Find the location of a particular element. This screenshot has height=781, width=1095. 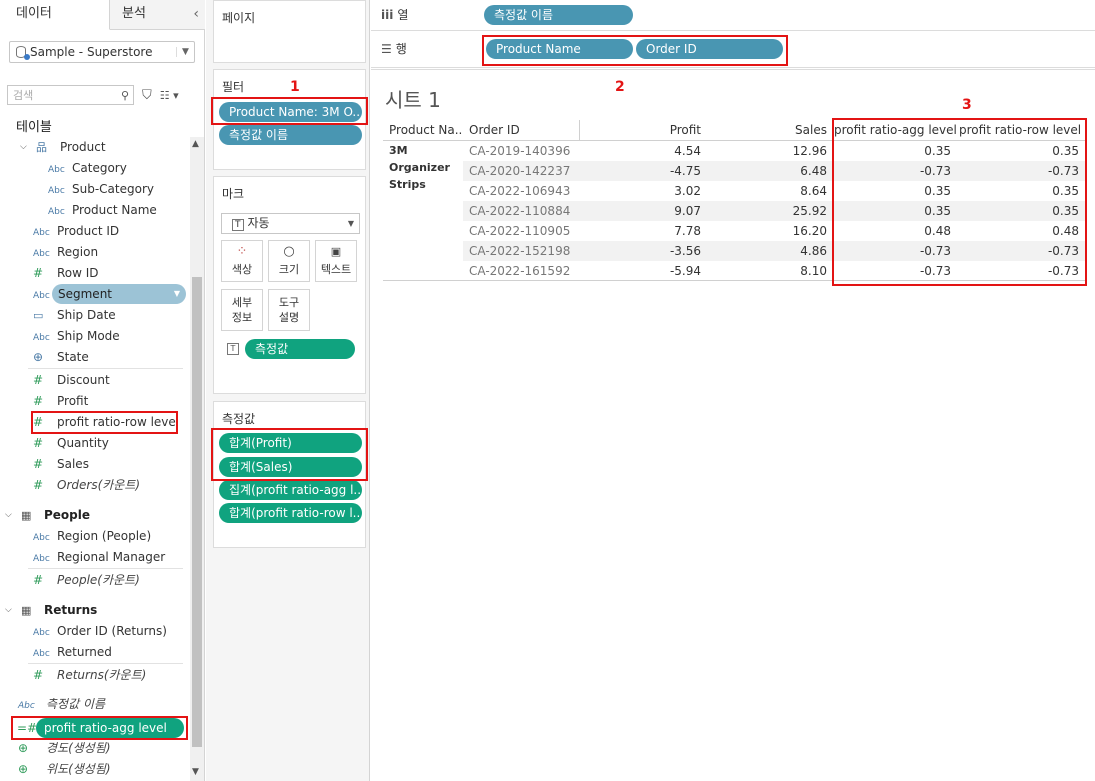

field-row-id: # Row ID is located at coordinates (66, 273).